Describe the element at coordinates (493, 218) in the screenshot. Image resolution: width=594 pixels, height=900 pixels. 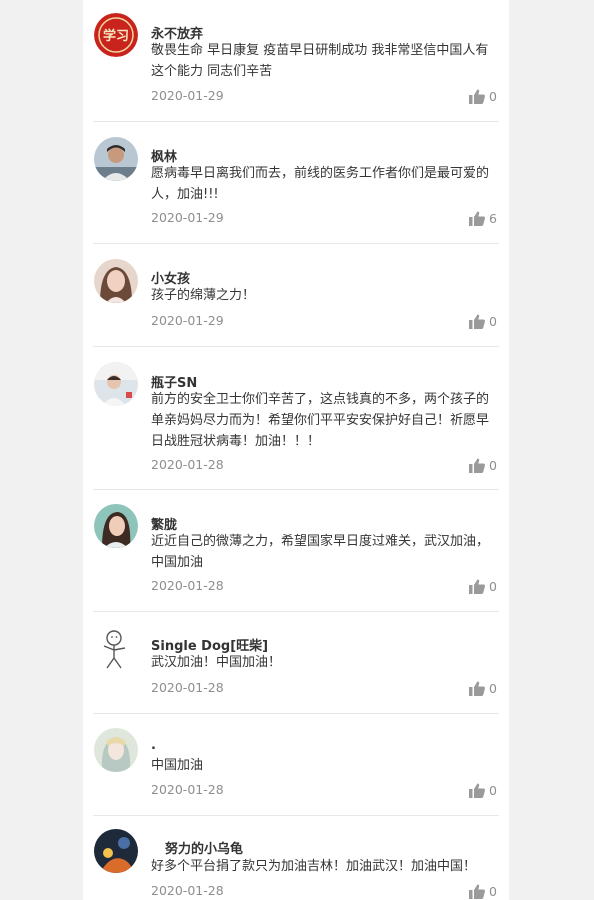
I see `like-count: 6` at that location.